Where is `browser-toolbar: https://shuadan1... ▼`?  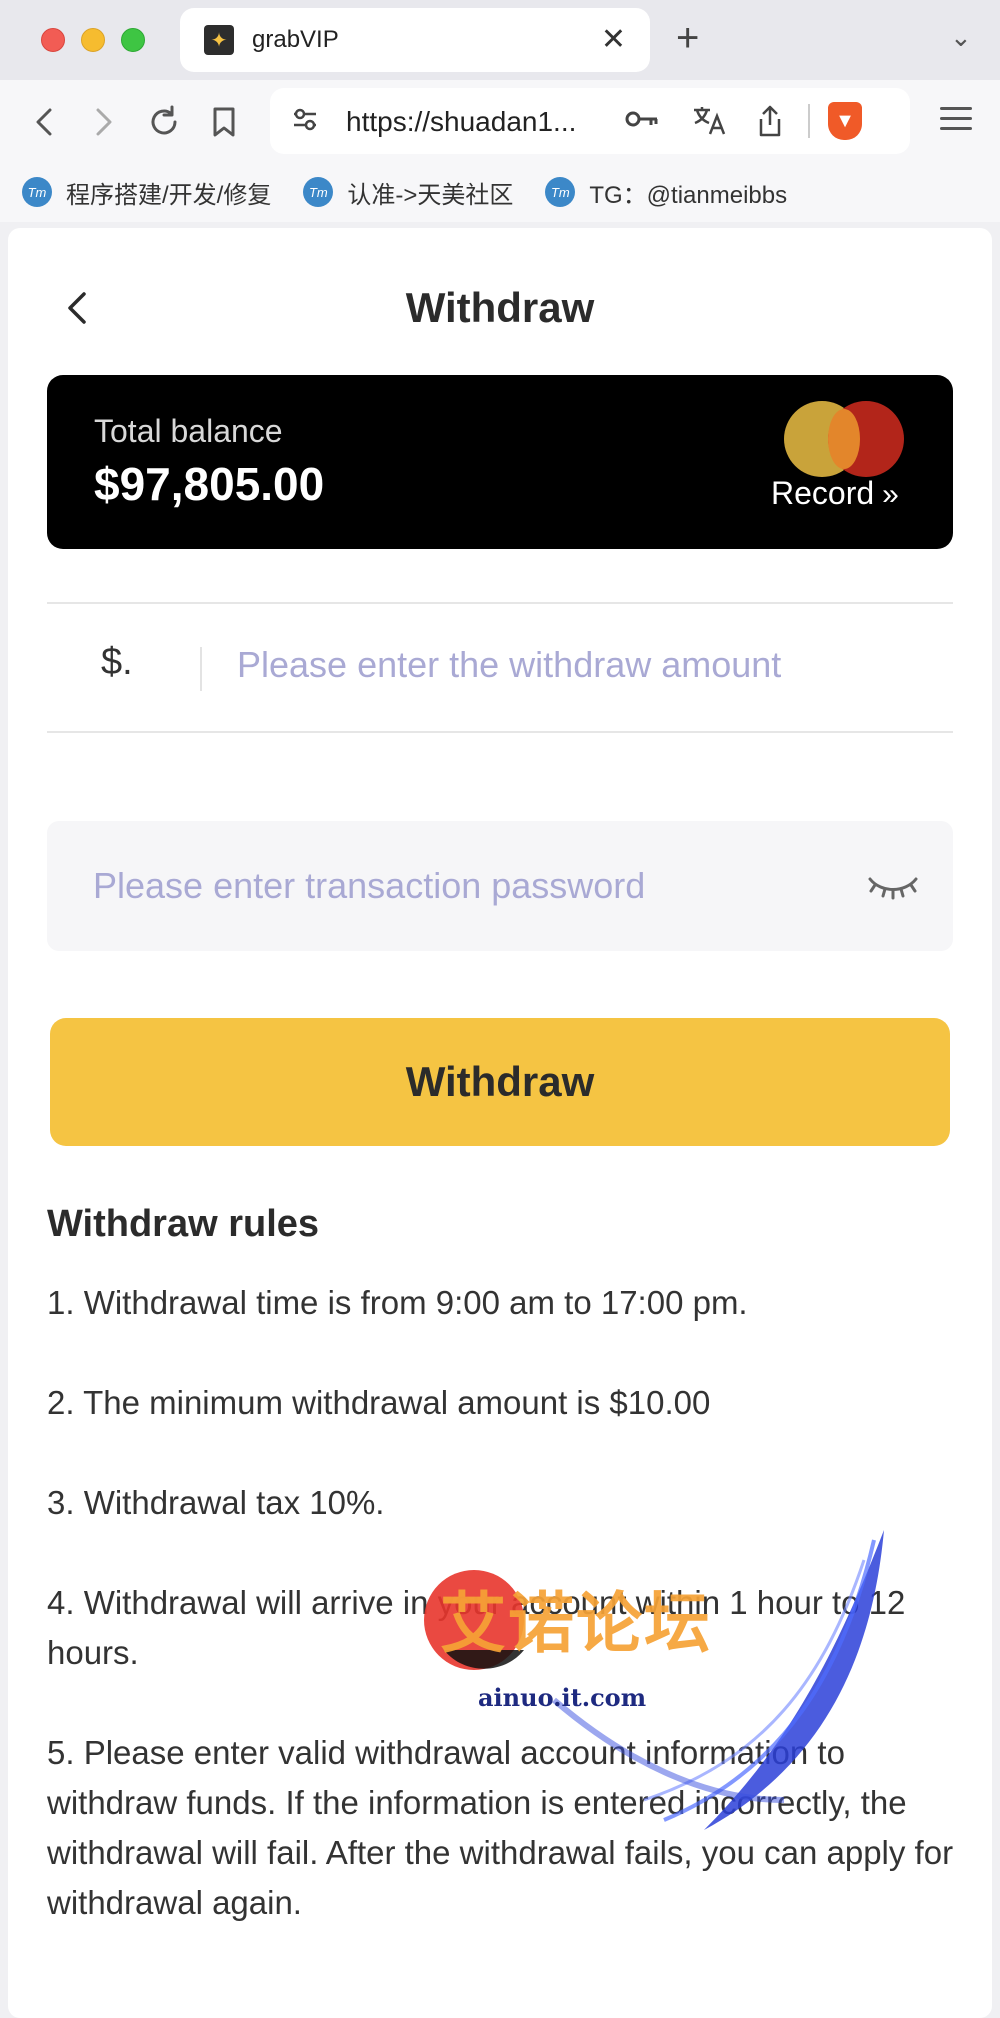 browser-toolbar: https://shuadan1... ▼ is located at coordinates (500, 121).